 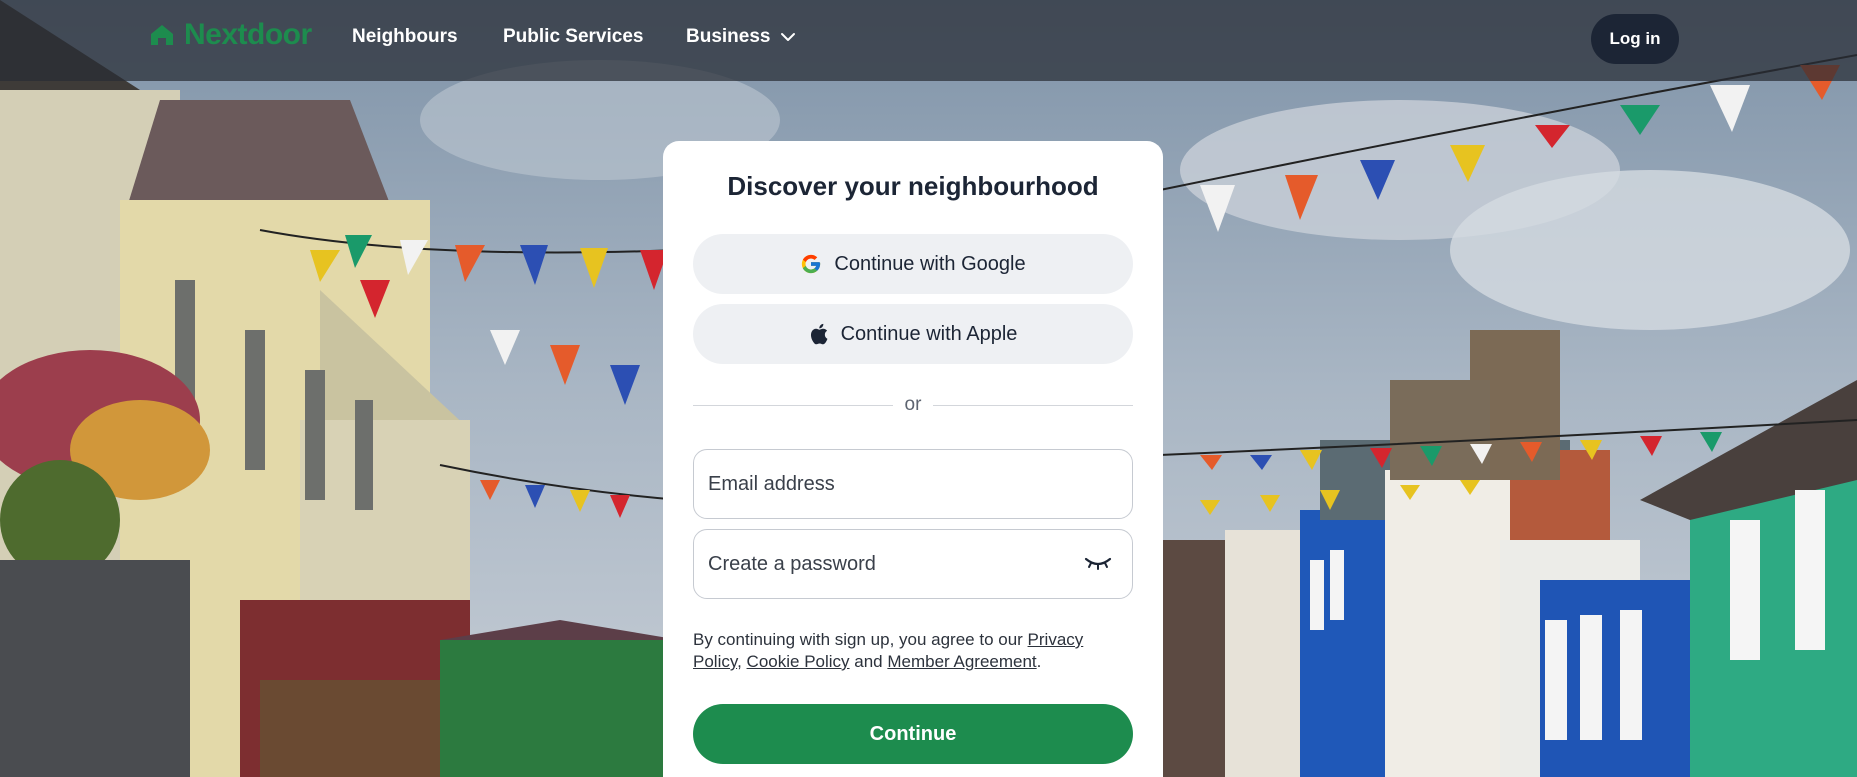 What do you see at coordinates (913, 564) in the screenshot?
I see `password-field` at bounding box center [913, 564].